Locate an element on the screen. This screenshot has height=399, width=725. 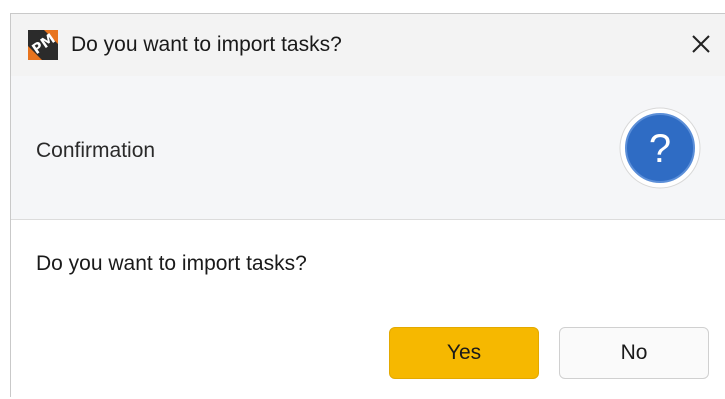
close-button is located at coordinates (701, 44).